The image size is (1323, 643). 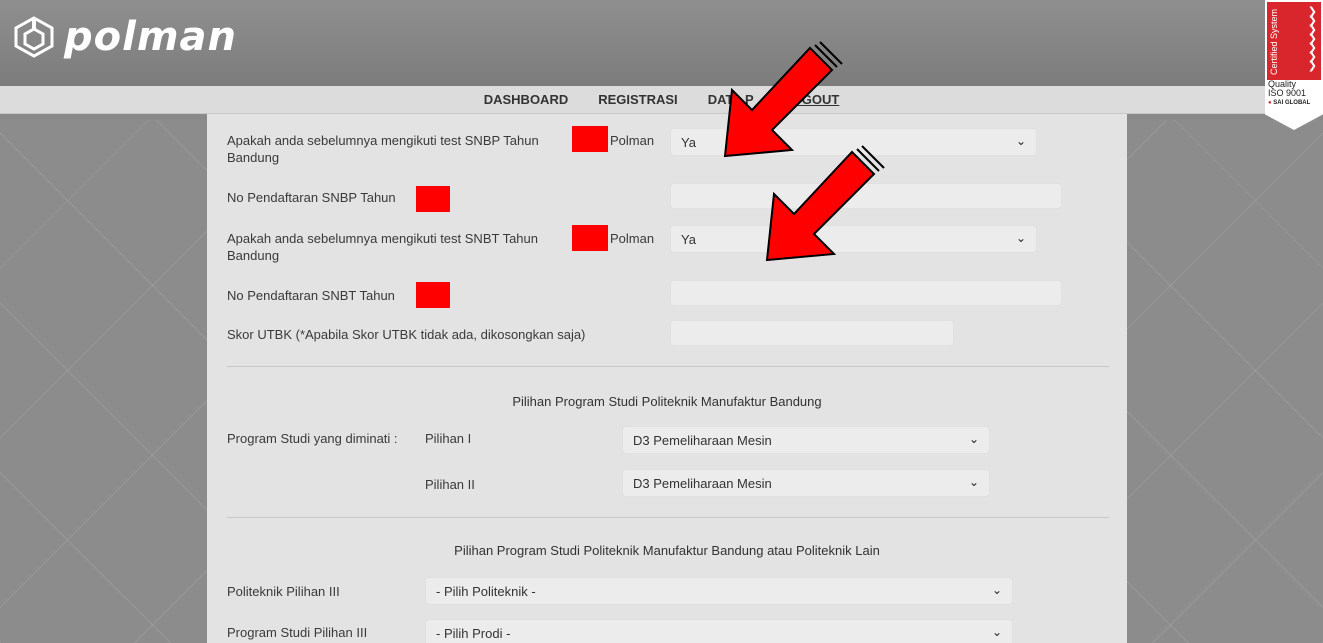 I want to click on cert-red-band: Certified System ❯ ❯ ❯ ❯ ❯ ❯ ❯, so click(x=1294, y=41).